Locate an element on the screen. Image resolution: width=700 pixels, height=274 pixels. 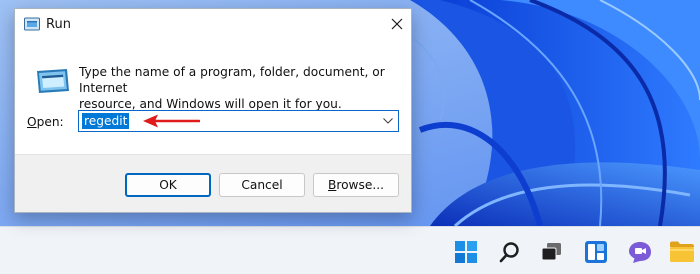
ok-button: OK is located at coordinates (168, 185).